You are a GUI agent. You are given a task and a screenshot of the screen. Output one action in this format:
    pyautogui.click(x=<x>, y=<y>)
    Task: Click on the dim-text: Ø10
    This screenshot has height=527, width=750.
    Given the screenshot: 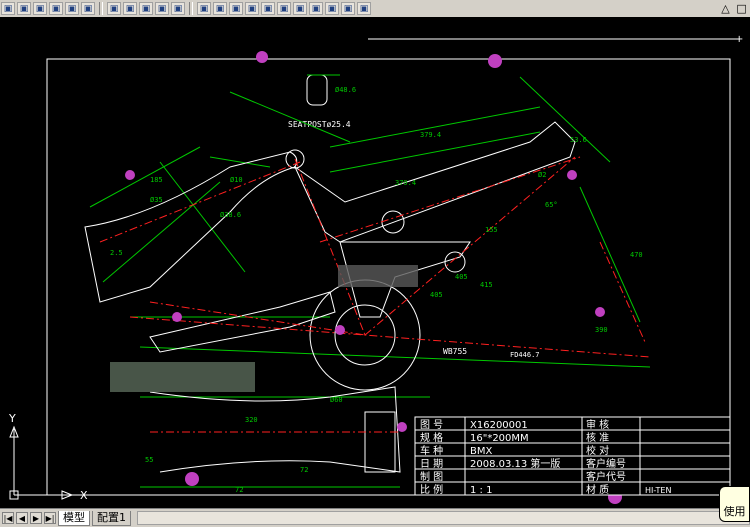 What is the action you would take?
    pyautogui.click(x=236, y=180)
    